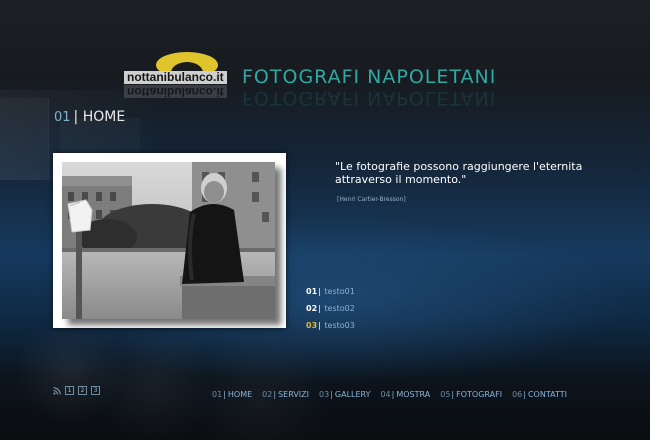  Describe the element at coordinates (471, 394) in the screenshot. I see `nav-item-fotografi: 05| FOTOGRAFI` at that location.